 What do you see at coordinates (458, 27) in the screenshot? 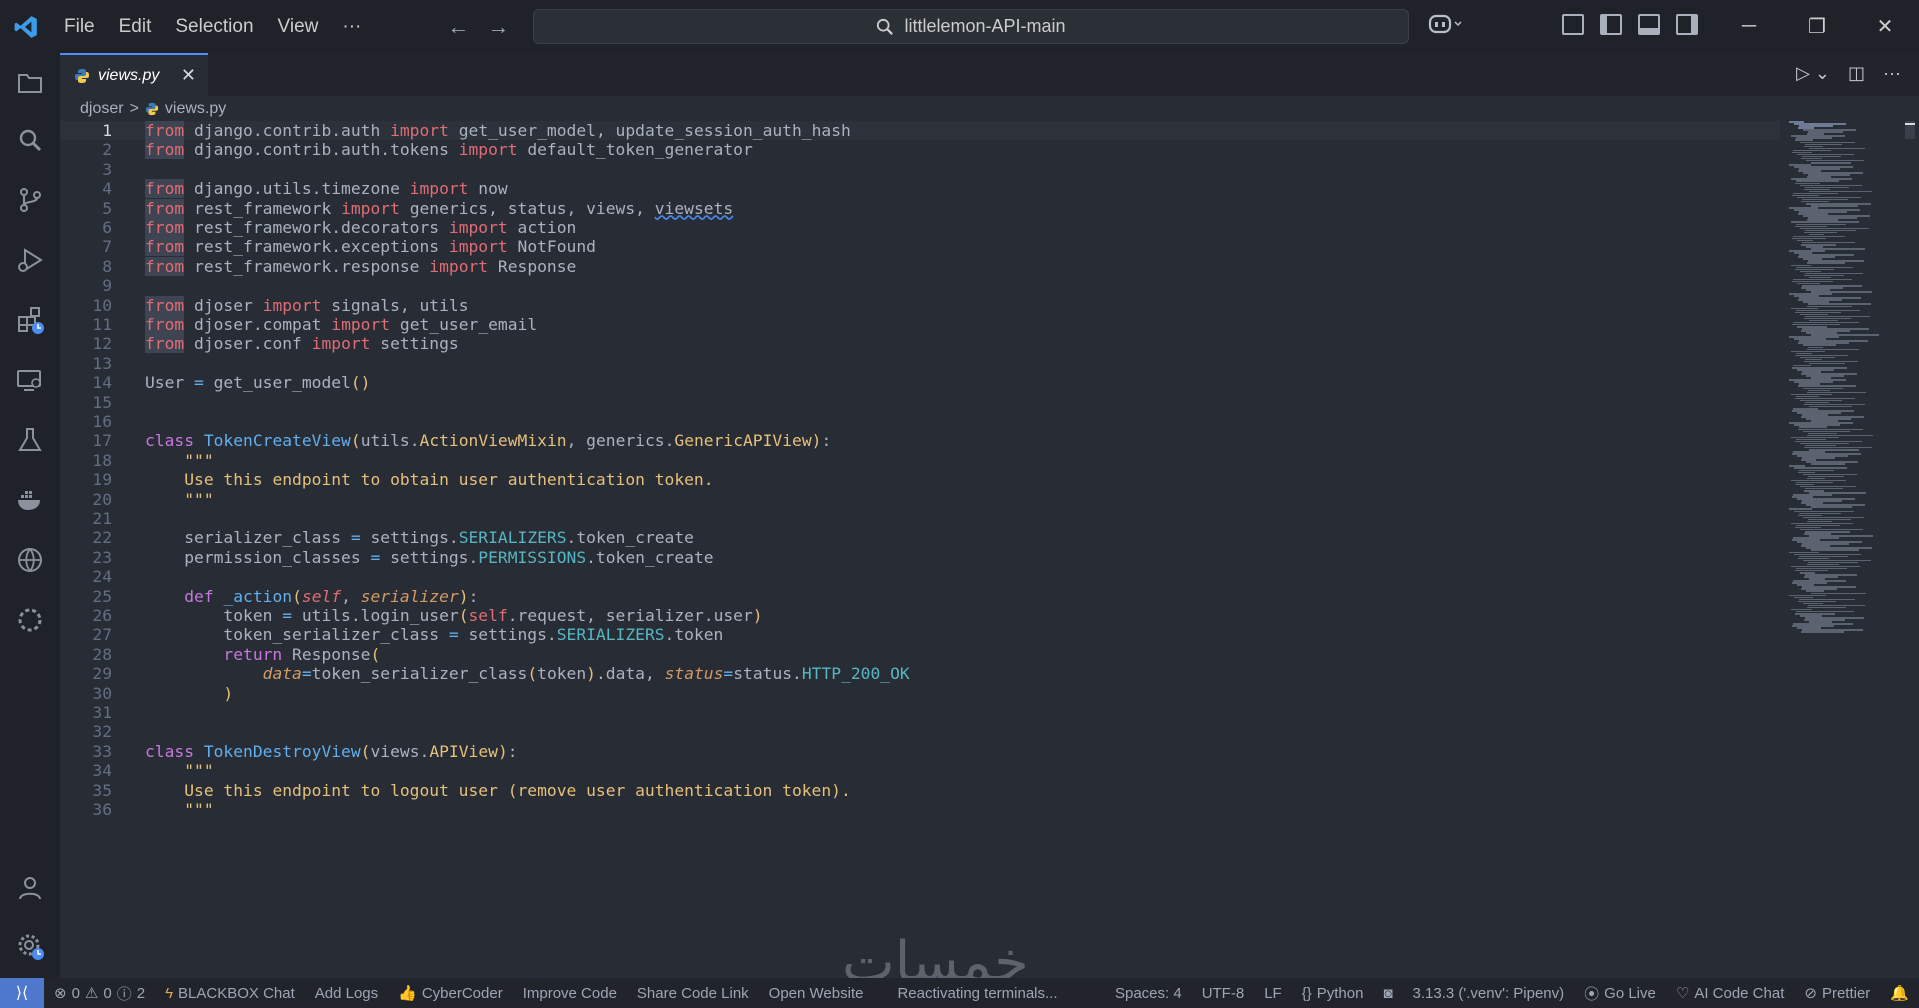
I see `back-arrow-icon: ←` at bounding box center [458, 27].